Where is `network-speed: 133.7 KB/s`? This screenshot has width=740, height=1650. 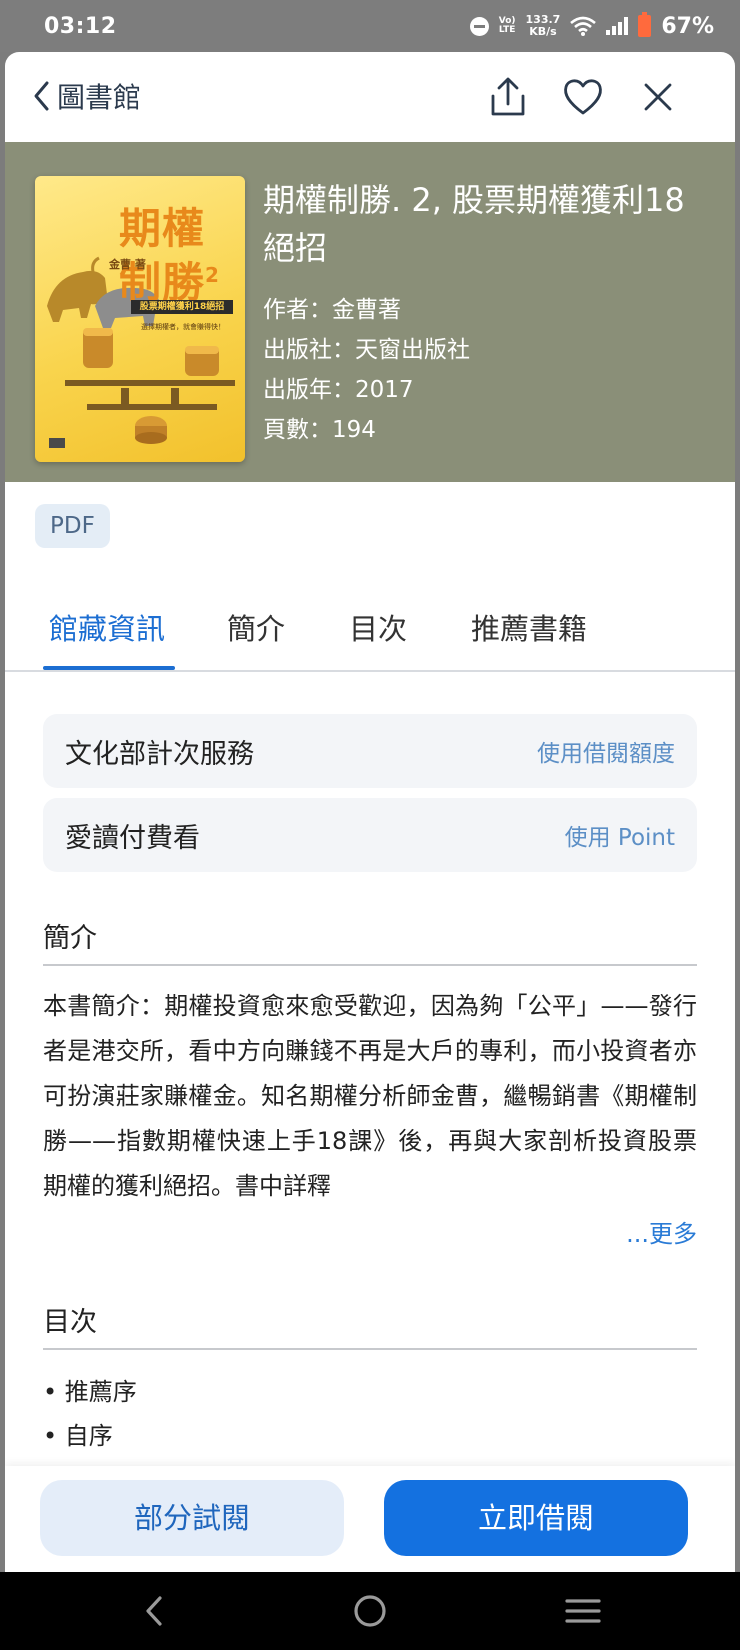
network-speed: 133.7 KB/s is located at coordinates (543, 26).